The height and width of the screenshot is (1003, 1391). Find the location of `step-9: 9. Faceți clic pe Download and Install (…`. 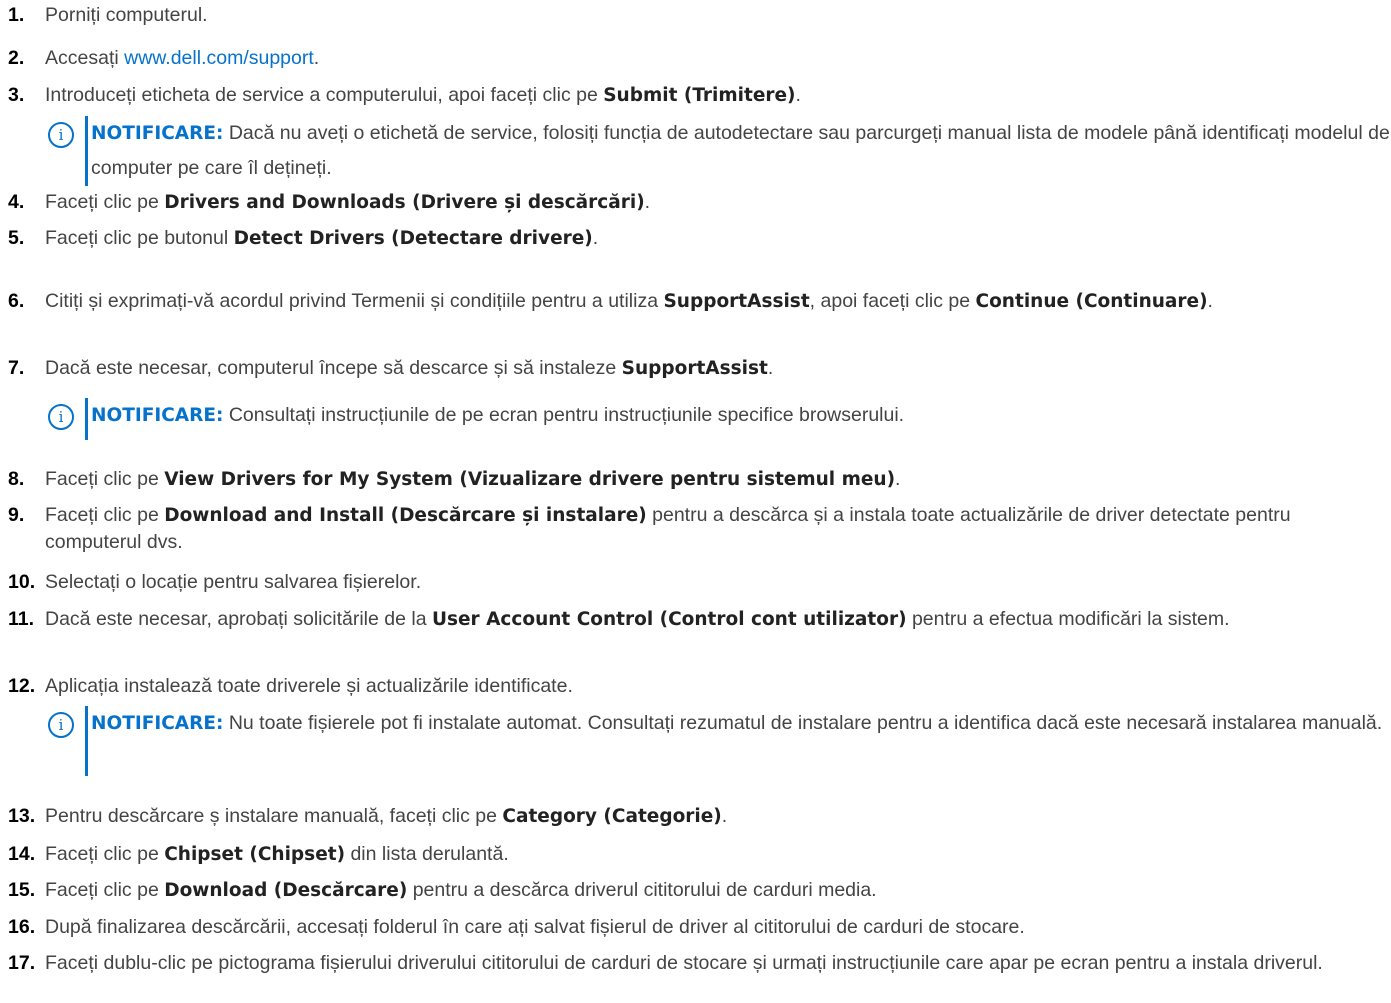

step-9: 9. Faceți clic pe Download and Install (… is located at coordinates (695, 529).